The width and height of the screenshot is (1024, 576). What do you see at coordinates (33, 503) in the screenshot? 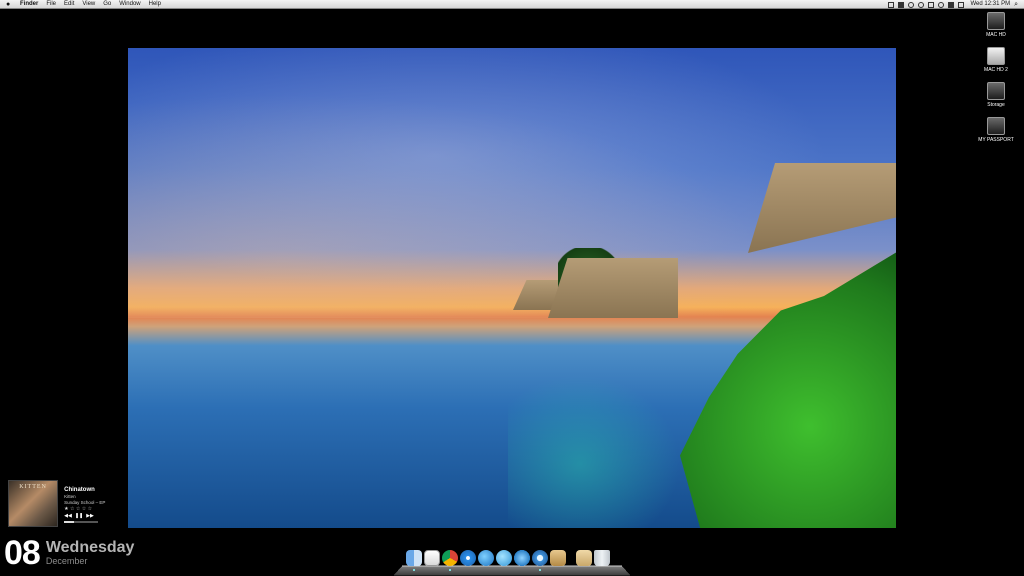
I see `album-art: KITTEN` at bounding box center [33, 503].